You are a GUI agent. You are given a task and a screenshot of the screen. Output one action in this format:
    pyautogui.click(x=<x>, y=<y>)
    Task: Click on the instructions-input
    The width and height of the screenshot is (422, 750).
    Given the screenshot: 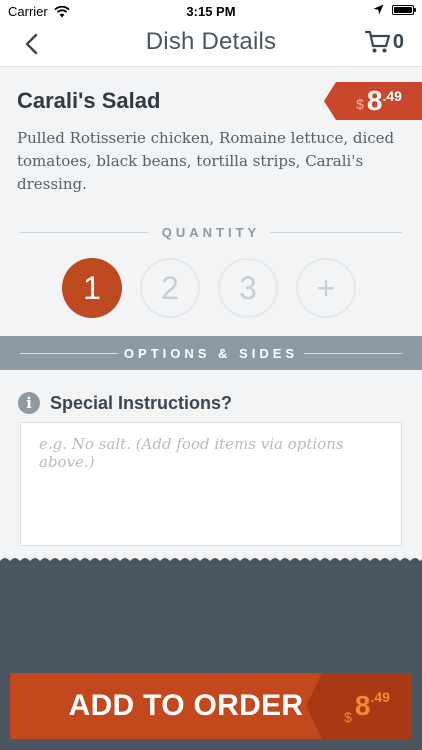 What is the action you would take?
    pyautogui.click(x=211, y=484)
    